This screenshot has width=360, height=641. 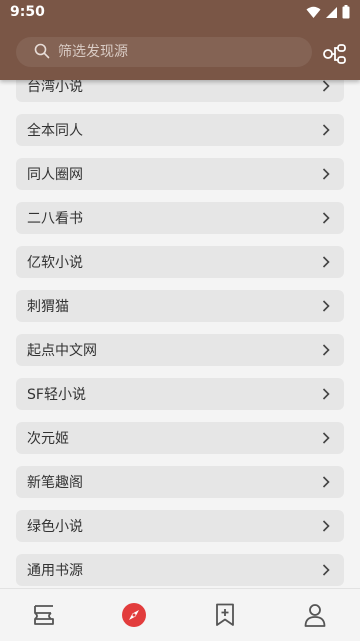 What do you see at coordinates (180, 174) in the screenshot?
I see `list-item: 同人圈网` at bounding box center [180, 174].